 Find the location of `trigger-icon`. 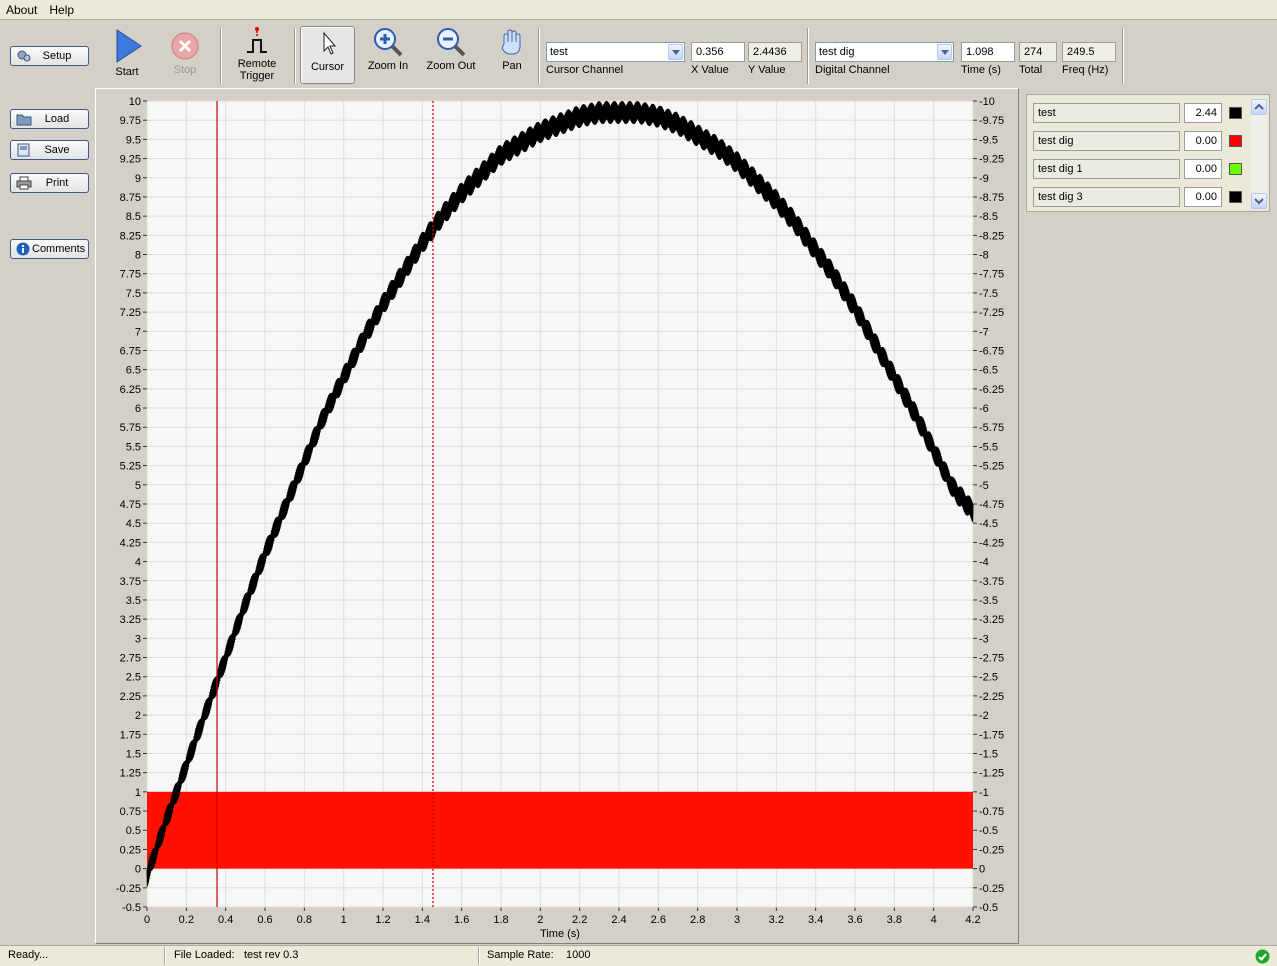

trigger-icon is located at coordinates (257, 40).